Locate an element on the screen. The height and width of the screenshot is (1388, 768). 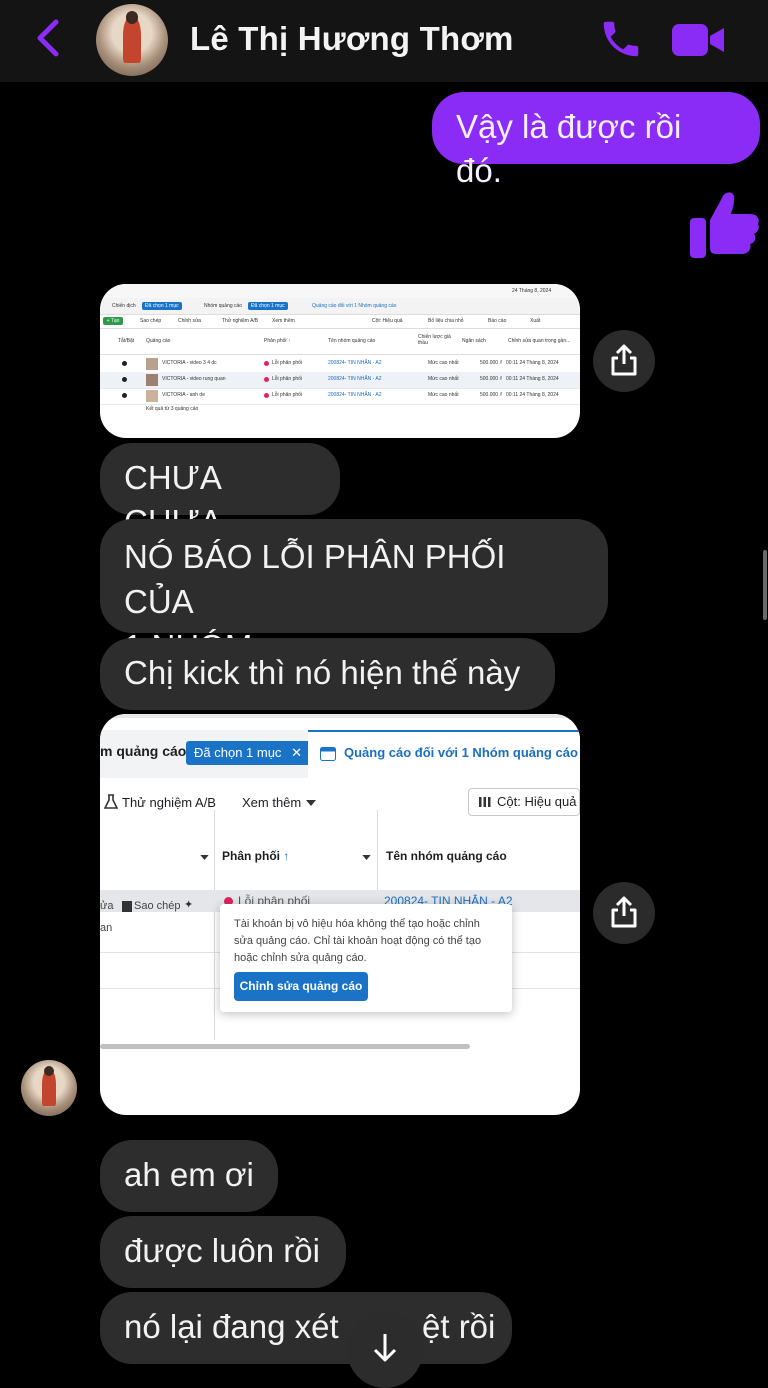
col-delivery-label: Phân phối is located at coordinates (251, 856).